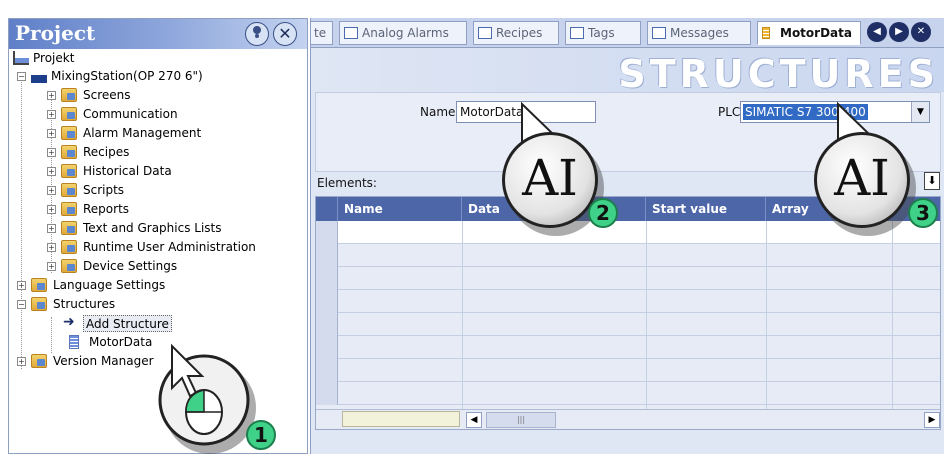  What do you see at coordinates (521, 420) in the screenshot?
I see `scroll-thumb: |||` at bounding box center [521, 420].